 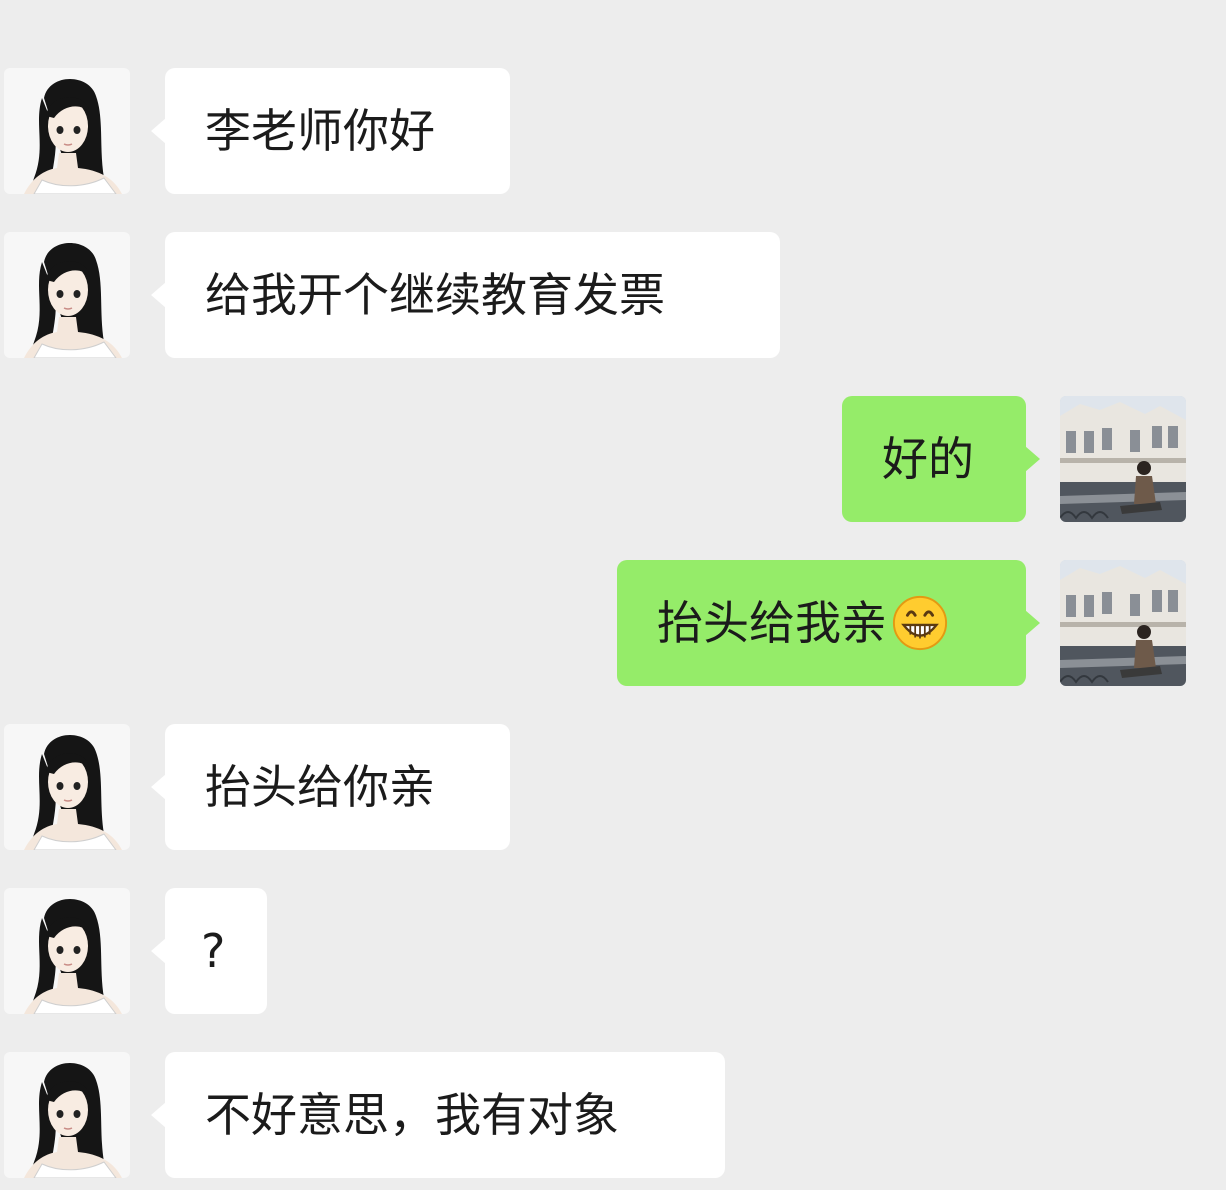 What do you see at coordinates (613, 951) in the screenshot?
I see `message-row: ?` at bounding box center [613, 951].